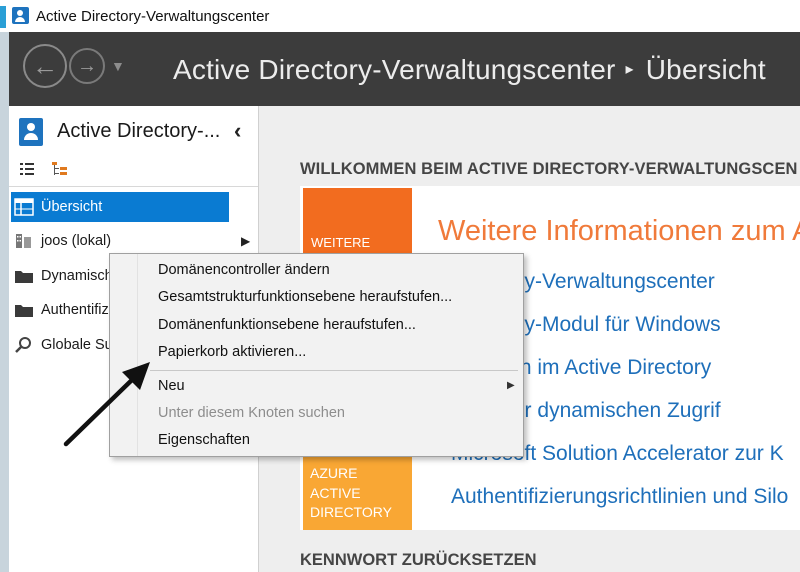  Describe the element at coordinates (106, 404) in the screenshot. I see `annotation-arrow` at that location.